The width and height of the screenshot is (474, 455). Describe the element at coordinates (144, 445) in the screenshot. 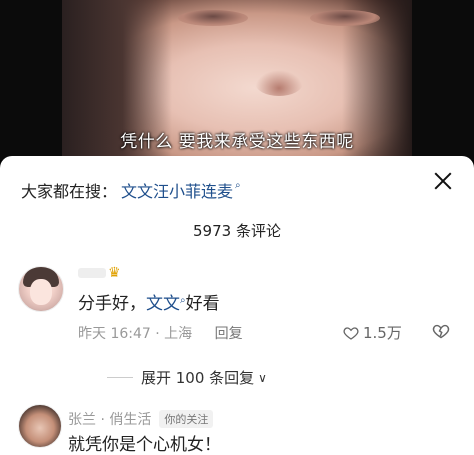

I see `comment-text: 就凭你是个心机女！` at that location.